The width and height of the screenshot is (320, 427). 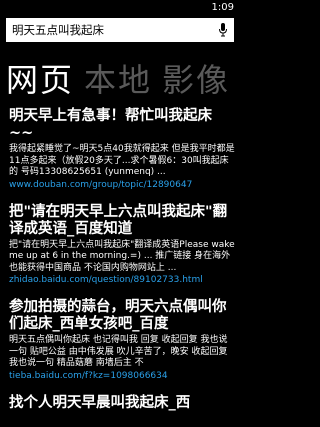 What do you see at coordinates (122, 376) in the screenshot?
I see `result-url: tieba.baidu.com/f?kz=1098066634` at bounding box center [122, 376].